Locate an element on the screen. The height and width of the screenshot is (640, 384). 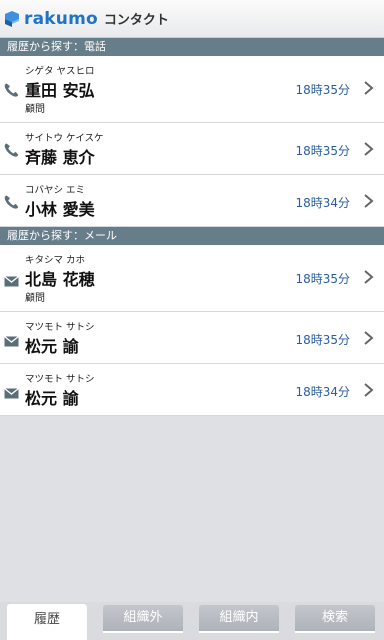
list-item: マツモト サトシ 松元 諭 18時34分 is located at coordinates (192, 390).